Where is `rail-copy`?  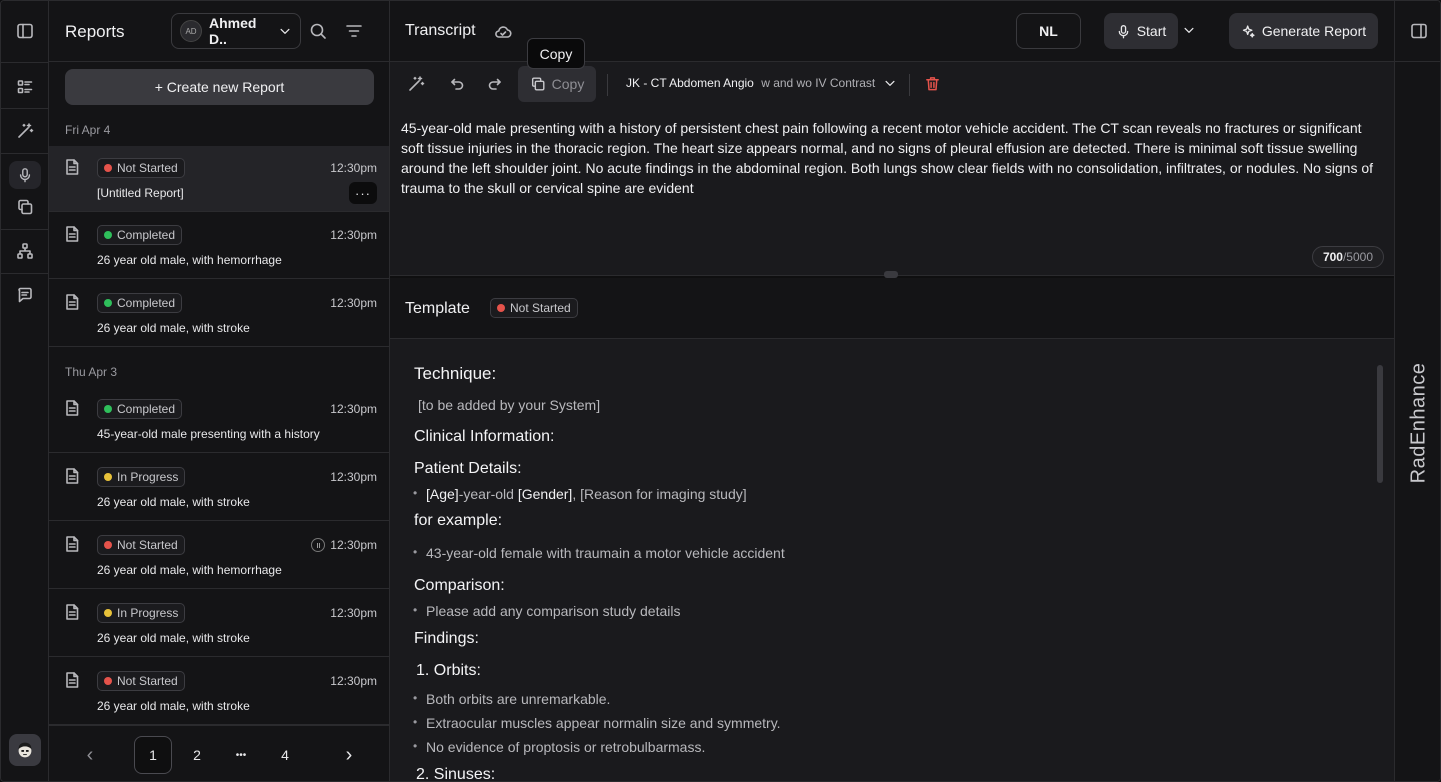 rail-copy is located at coordinates (25, 207).